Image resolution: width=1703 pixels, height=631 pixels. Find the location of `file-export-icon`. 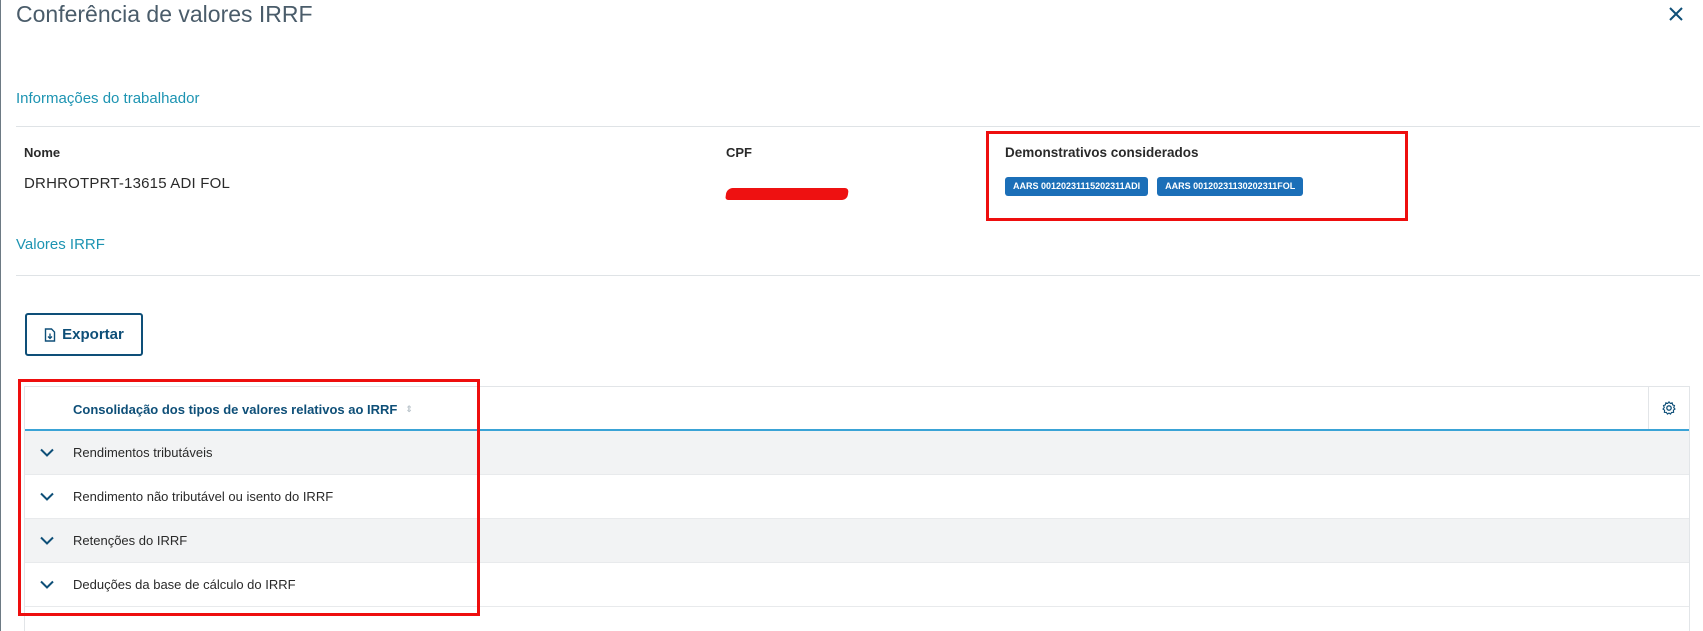

file-export-icon is located at coordinates (50, 334).